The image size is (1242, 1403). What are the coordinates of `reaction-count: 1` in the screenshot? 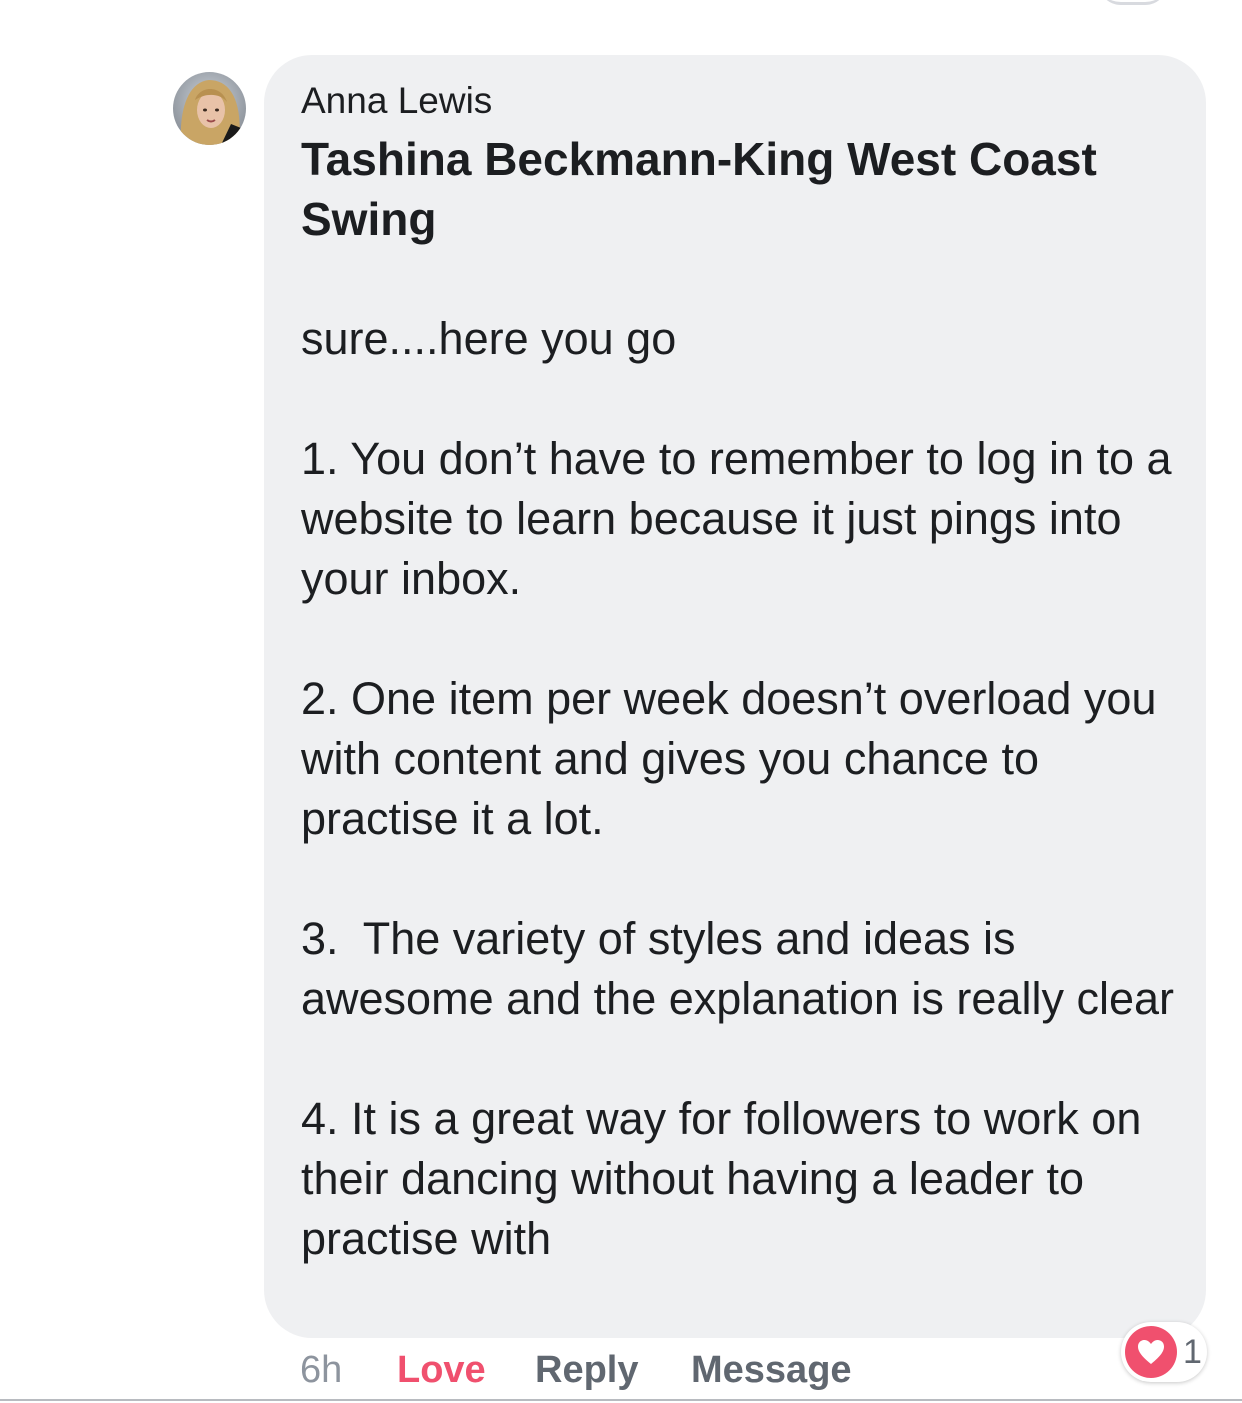 It's located at (1192, 1351).